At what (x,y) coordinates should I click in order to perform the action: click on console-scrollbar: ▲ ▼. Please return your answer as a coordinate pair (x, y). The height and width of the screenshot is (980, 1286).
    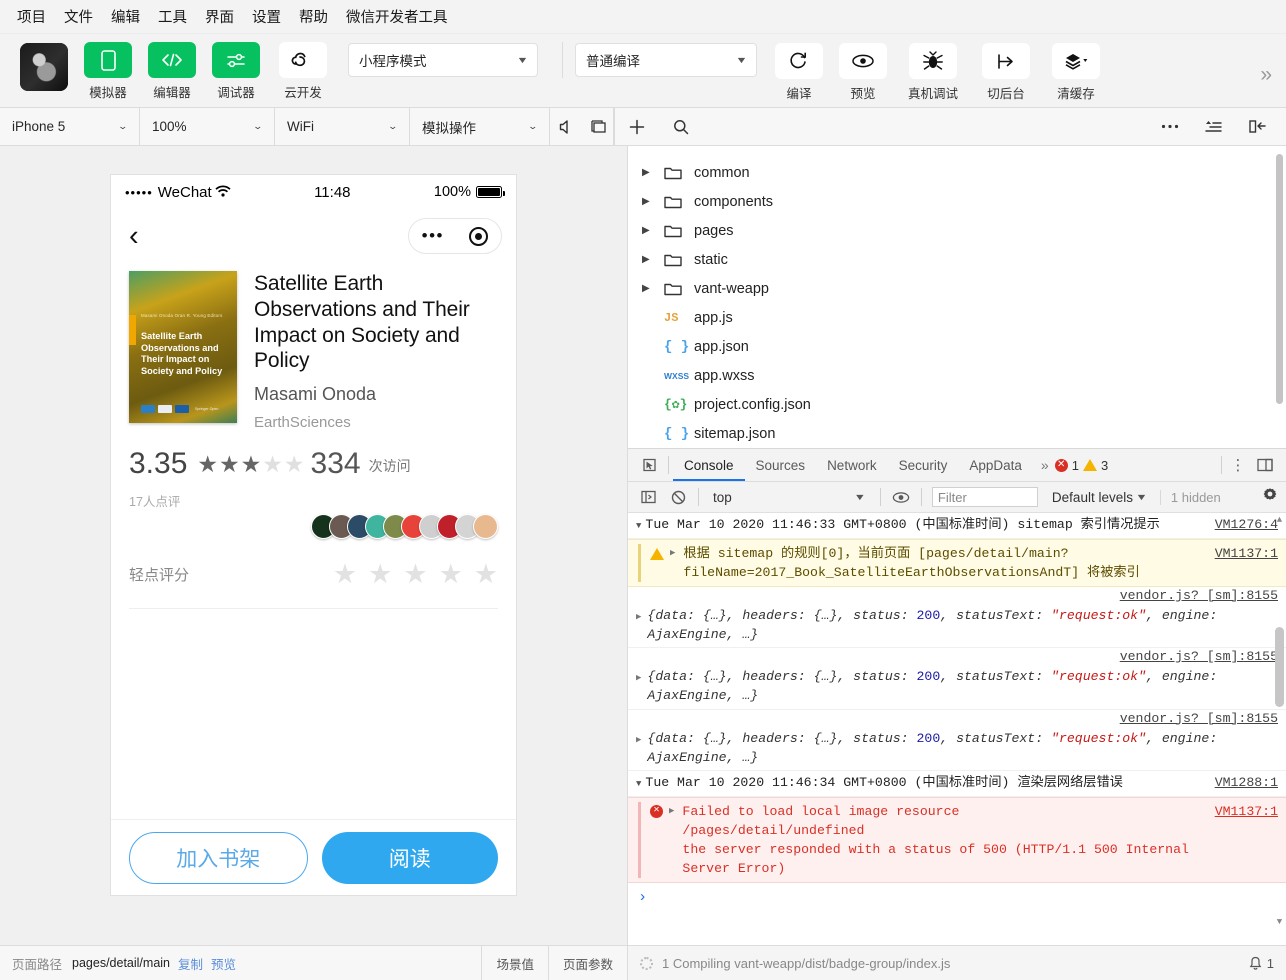
    Looking at the image, I should click on (1279, 721).